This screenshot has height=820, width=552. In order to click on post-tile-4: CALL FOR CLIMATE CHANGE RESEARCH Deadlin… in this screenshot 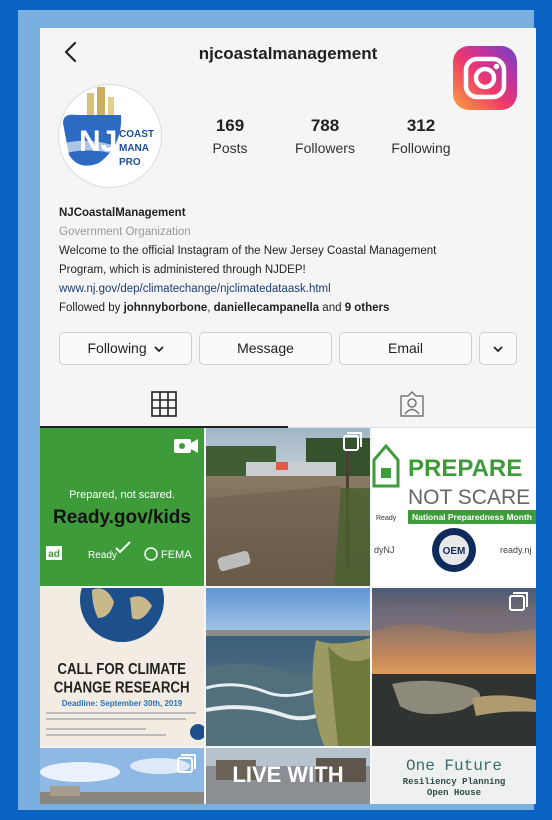, I will do `click(122, 667)`.